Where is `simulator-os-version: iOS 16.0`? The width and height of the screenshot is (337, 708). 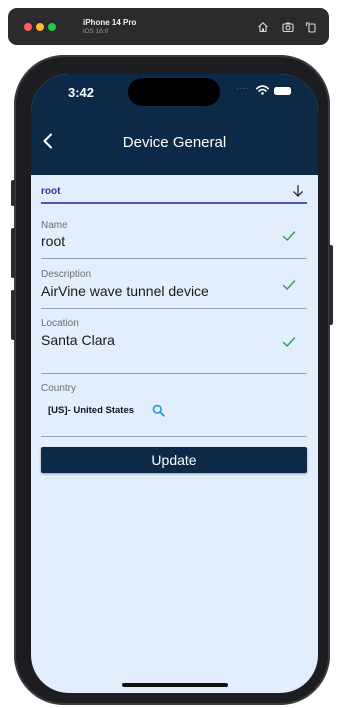
simulator-os-version: iOS 16.0 is located at coordinates (96, 31).